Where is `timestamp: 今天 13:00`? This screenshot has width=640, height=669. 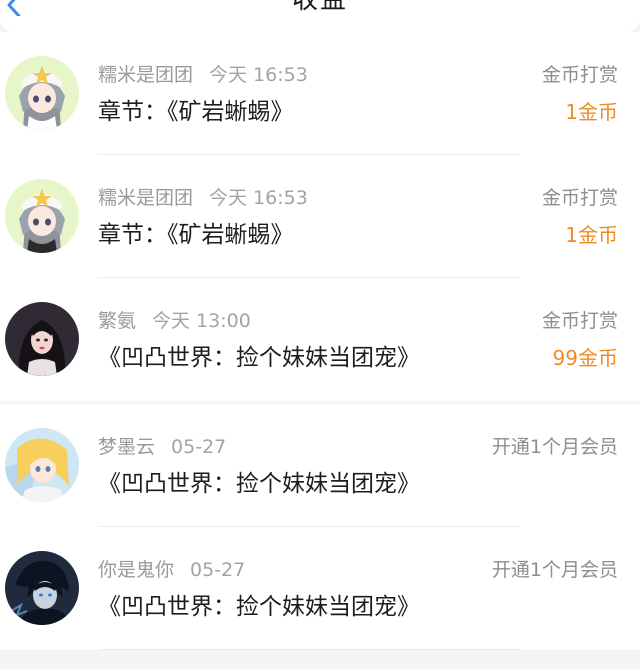
timestamp: 今天 13:00 is located at coordinates (201, 321).